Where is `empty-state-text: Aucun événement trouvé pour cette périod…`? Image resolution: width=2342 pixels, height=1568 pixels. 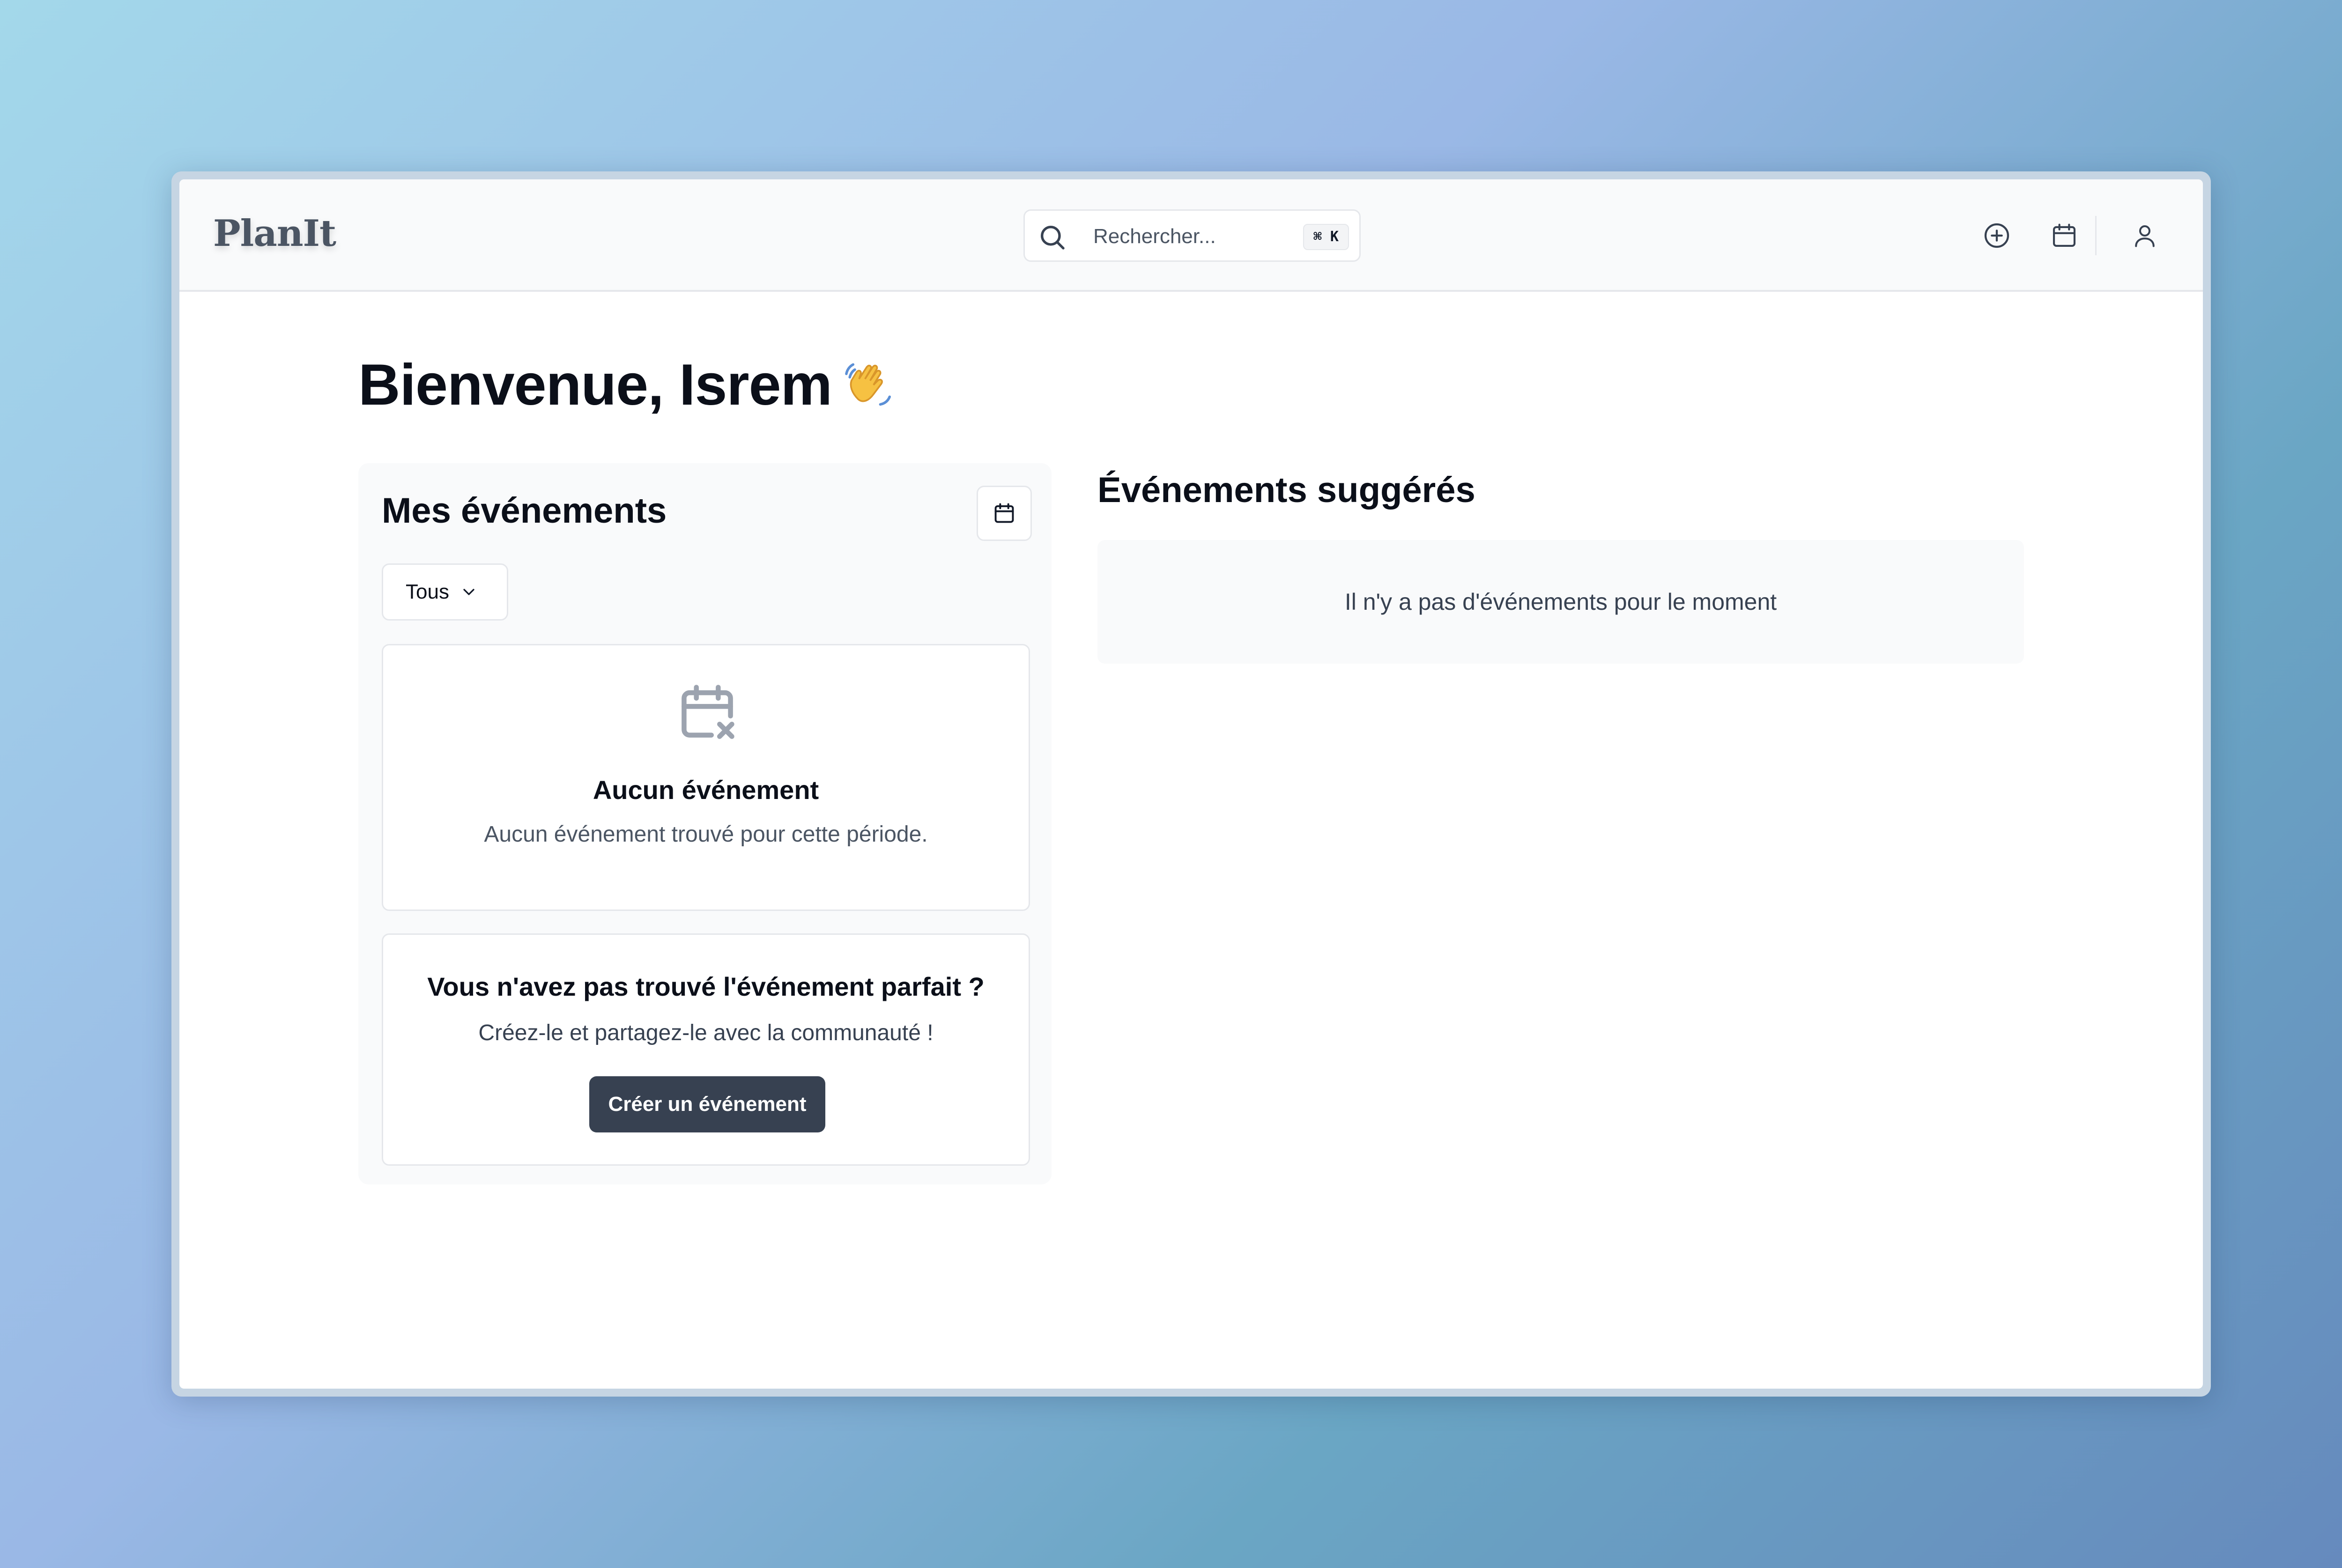
empty-state-text: Aucun événement trouvé pour cette périod… is located at coordinates (706, 834).